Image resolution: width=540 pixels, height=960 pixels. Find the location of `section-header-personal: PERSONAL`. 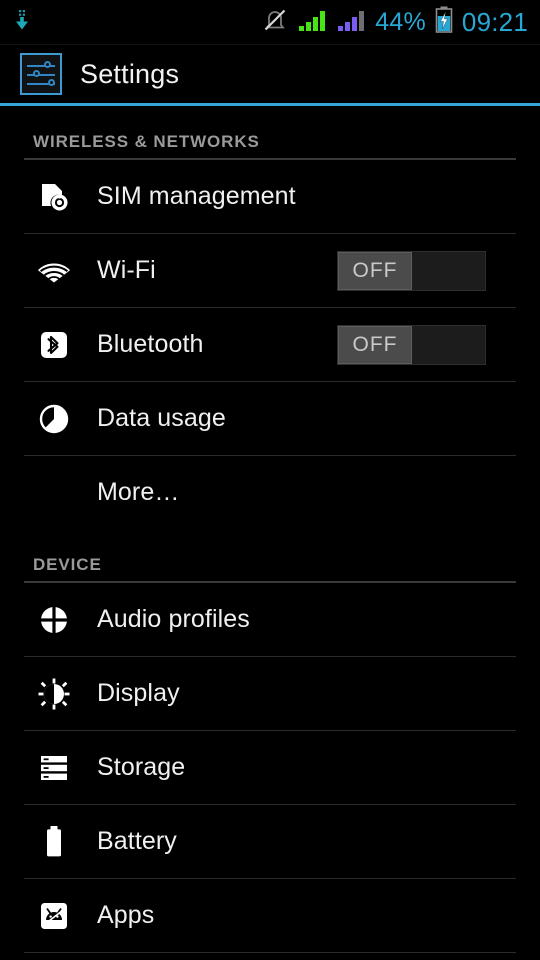

section-header-personal: PERSONAL is located at coordinates (270, 956).